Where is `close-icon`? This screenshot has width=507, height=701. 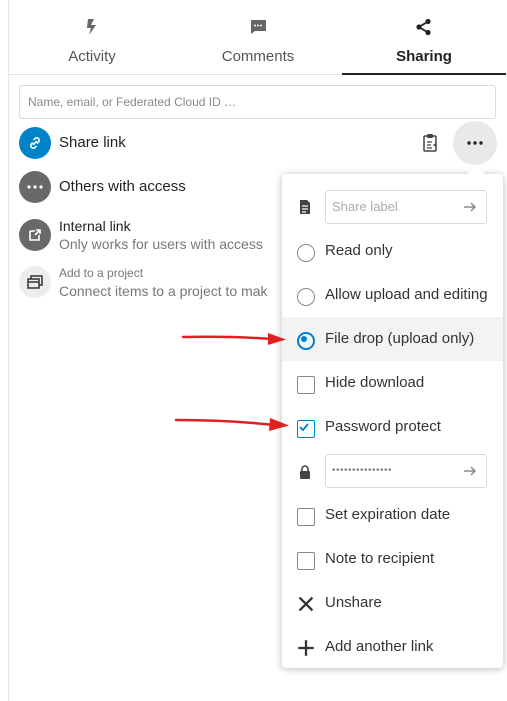 close-icon is located at coordinates (306, 604).